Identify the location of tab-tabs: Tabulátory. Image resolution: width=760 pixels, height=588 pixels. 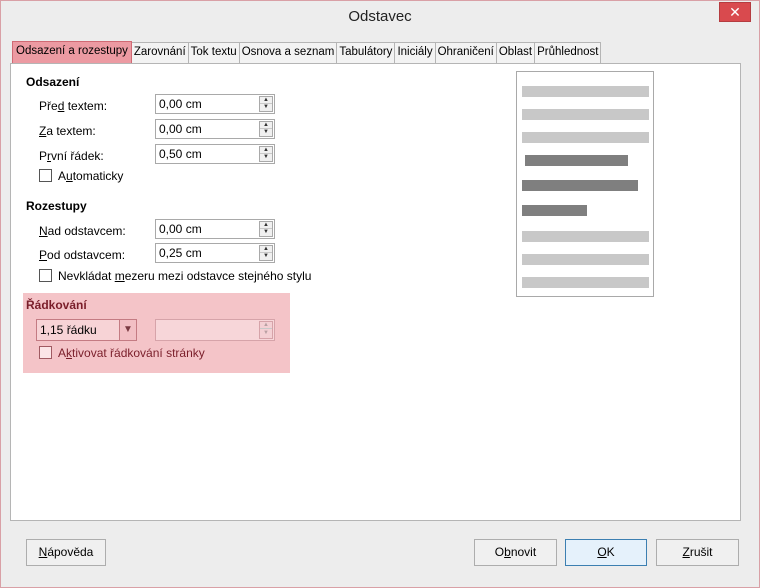
(366, 52).